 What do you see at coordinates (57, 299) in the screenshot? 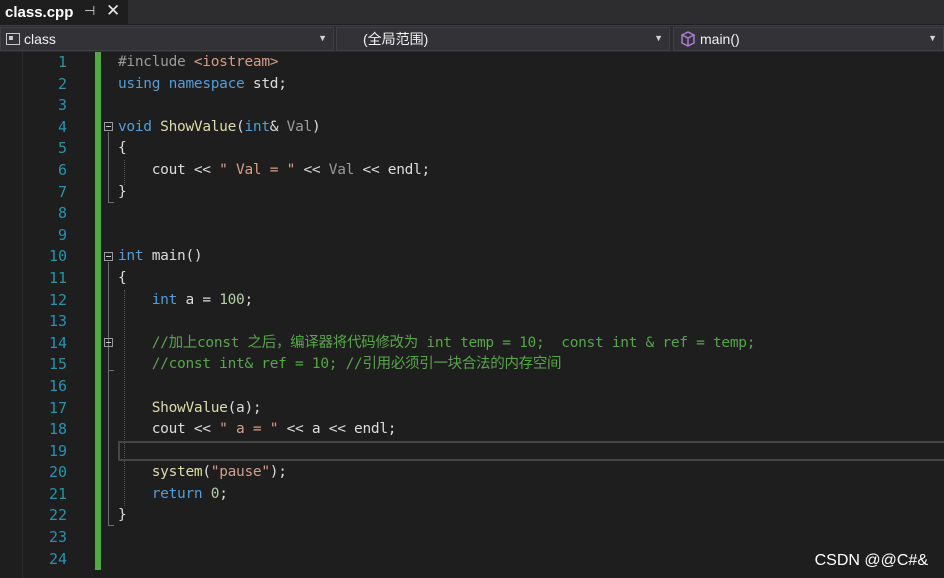
I see `line-number: 12` at bounding box center [57, 299].